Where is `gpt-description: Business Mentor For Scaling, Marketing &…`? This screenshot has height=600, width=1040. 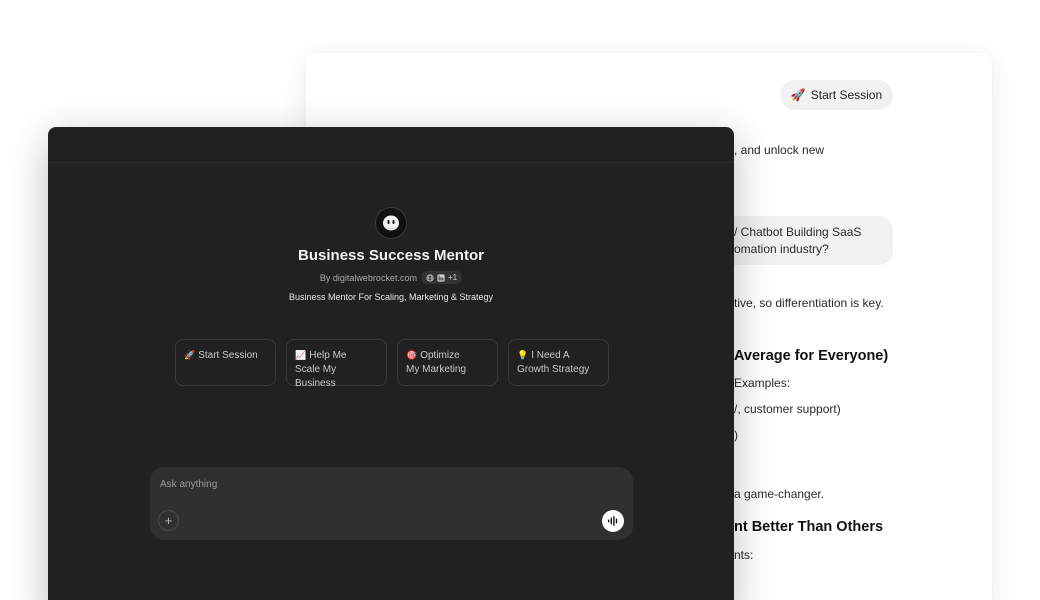
gpt-description: Business Mentor For Scaling, Marketing &… is located at coordinates (391, 297).